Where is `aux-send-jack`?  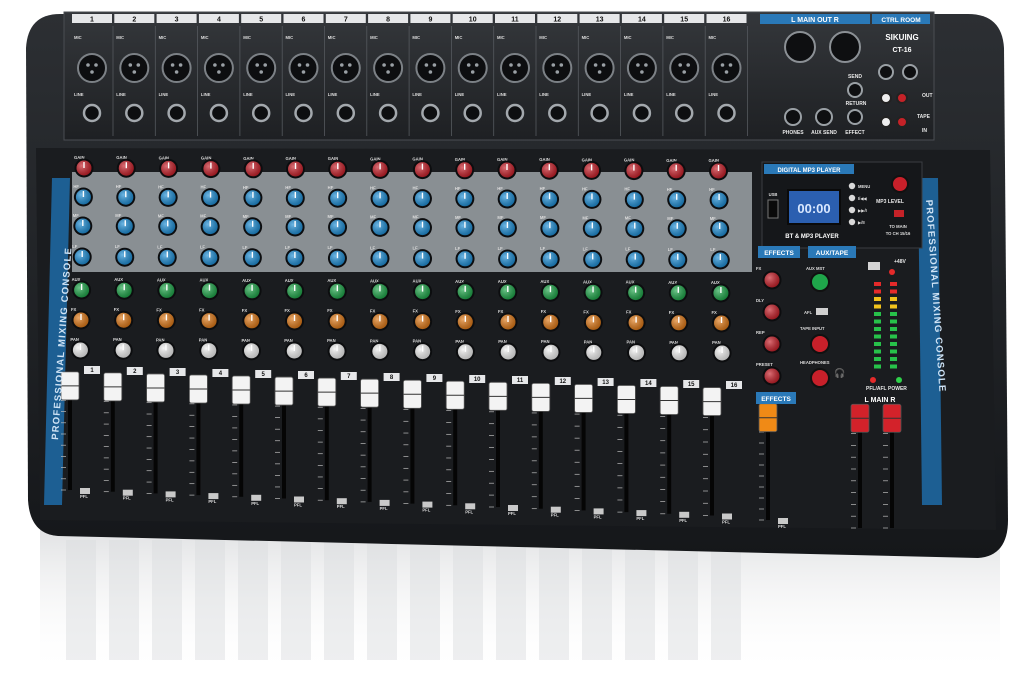
aux-send-jack is located at coordinates (824, 117).